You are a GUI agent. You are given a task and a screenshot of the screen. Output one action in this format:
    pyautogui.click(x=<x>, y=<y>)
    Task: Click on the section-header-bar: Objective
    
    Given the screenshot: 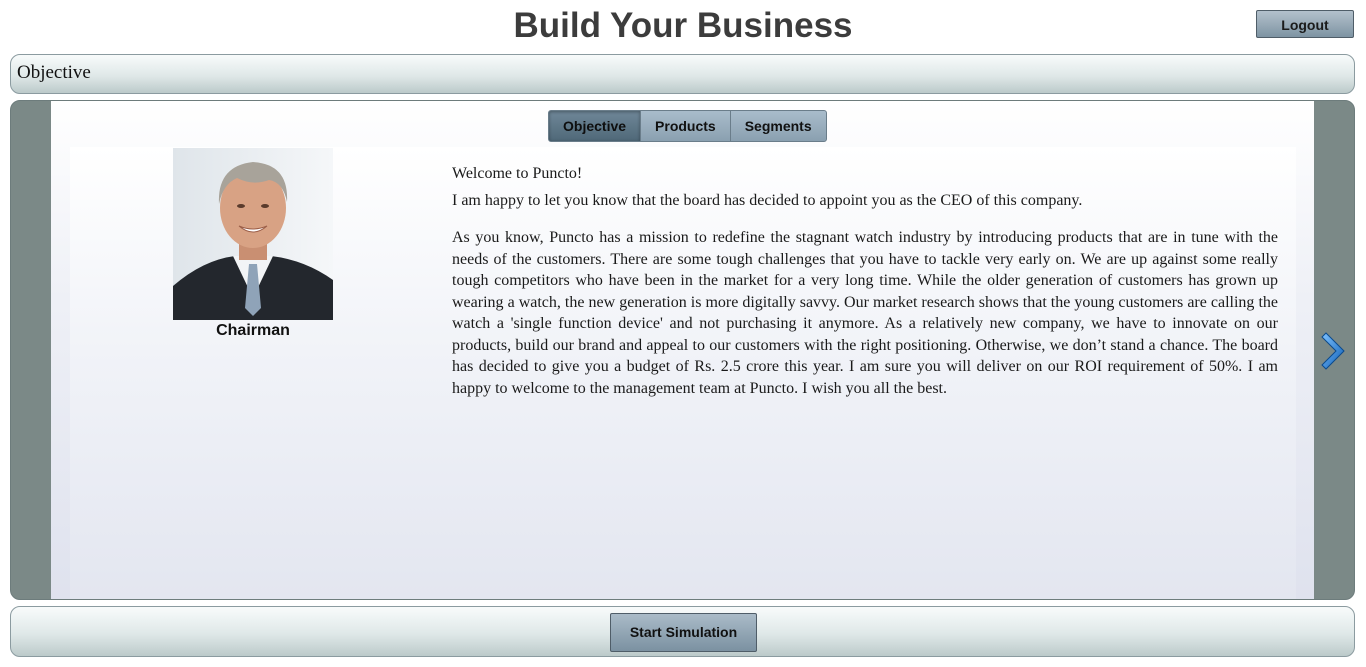 What is the action you would take?
    pyautogui.click(x=682, y=74)
    